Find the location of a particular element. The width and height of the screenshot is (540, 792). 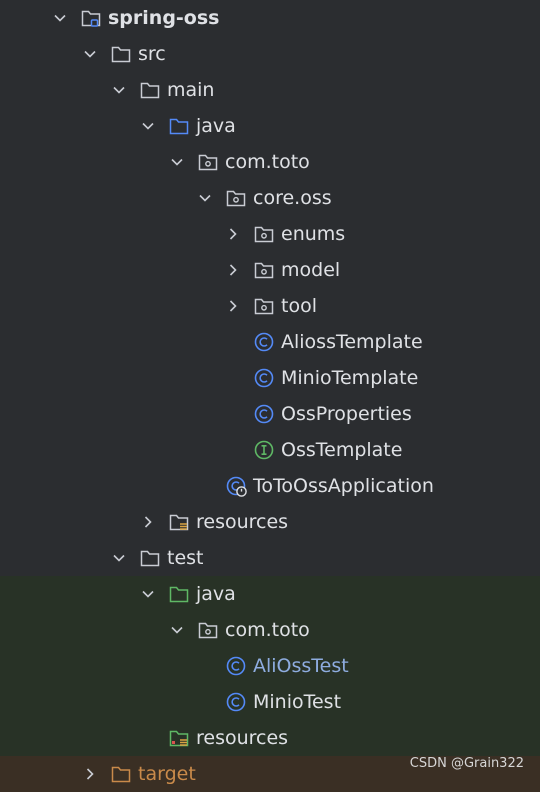

tree-item-oss-template: OssTemplate is located at coordinates (270, 450).